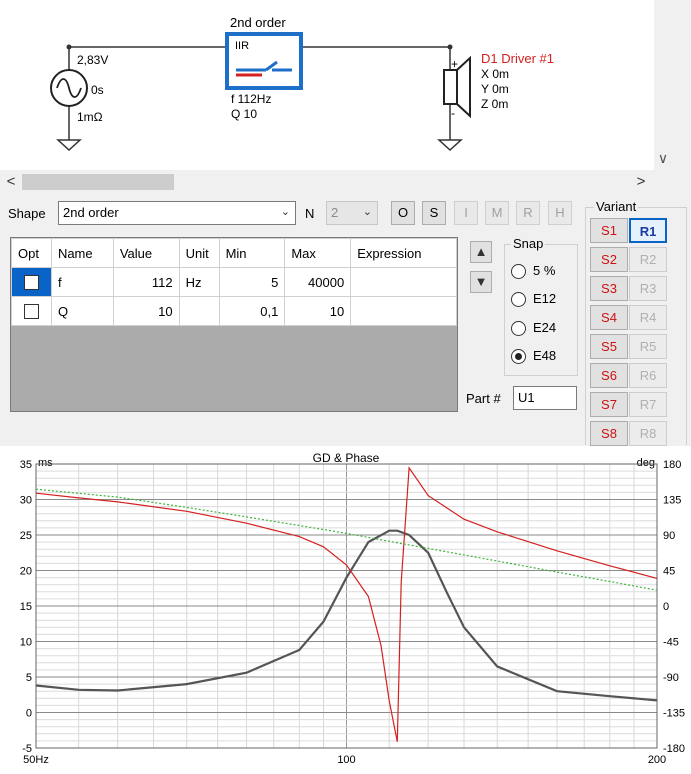 The height and width of the screenshot is (774, 691). What do you see at coordinates (403, 253) in the screenshot?
I see `column-header-expression: Expression` at bounding box center [403, 253].